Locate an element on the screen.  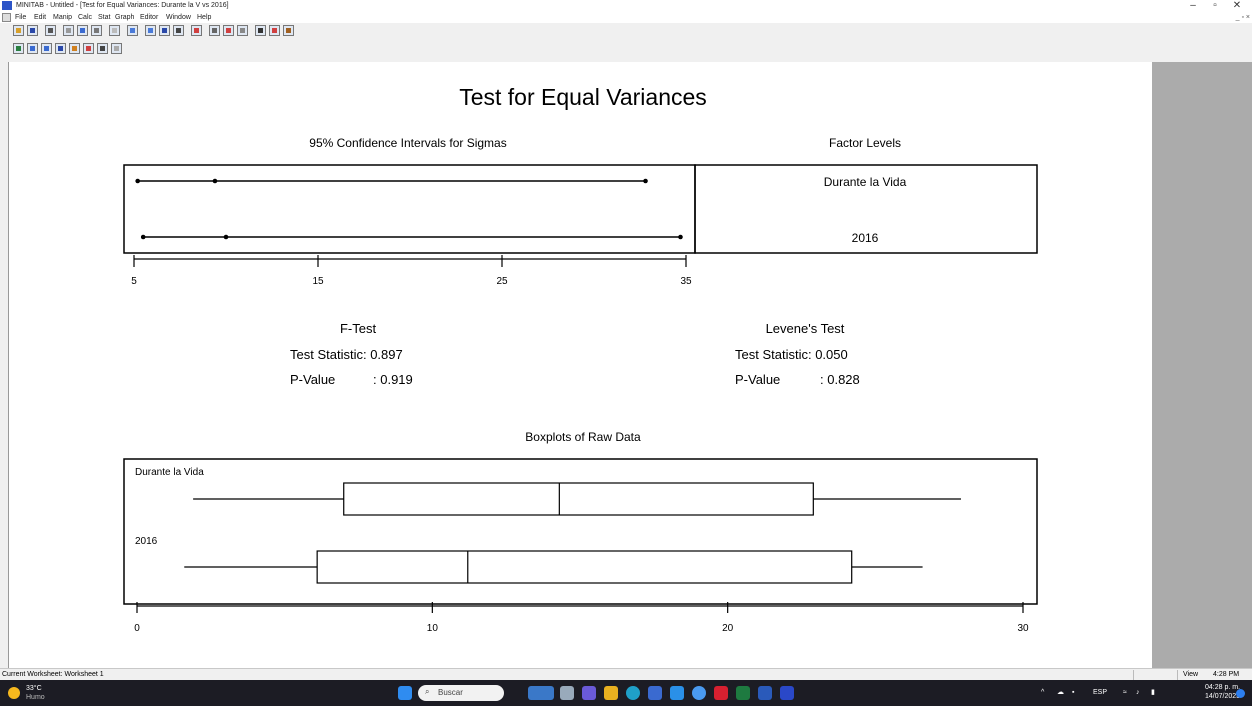
ci-plot-frame is located at coordinates (409, 209).